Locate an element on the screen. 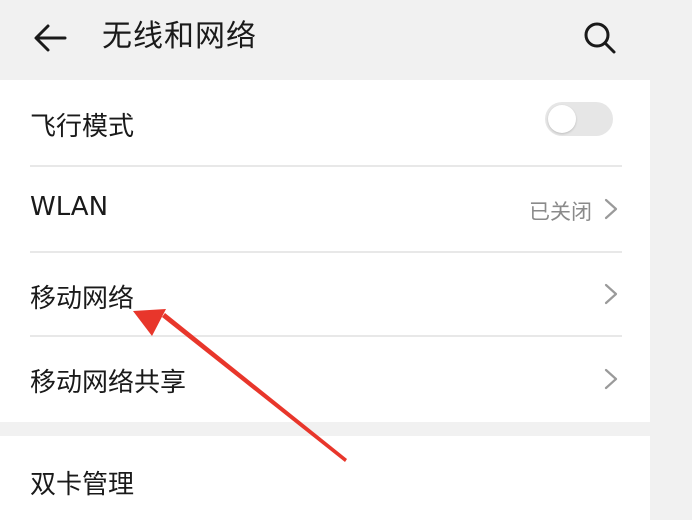  search-icon is located at coordinates (600, 38).